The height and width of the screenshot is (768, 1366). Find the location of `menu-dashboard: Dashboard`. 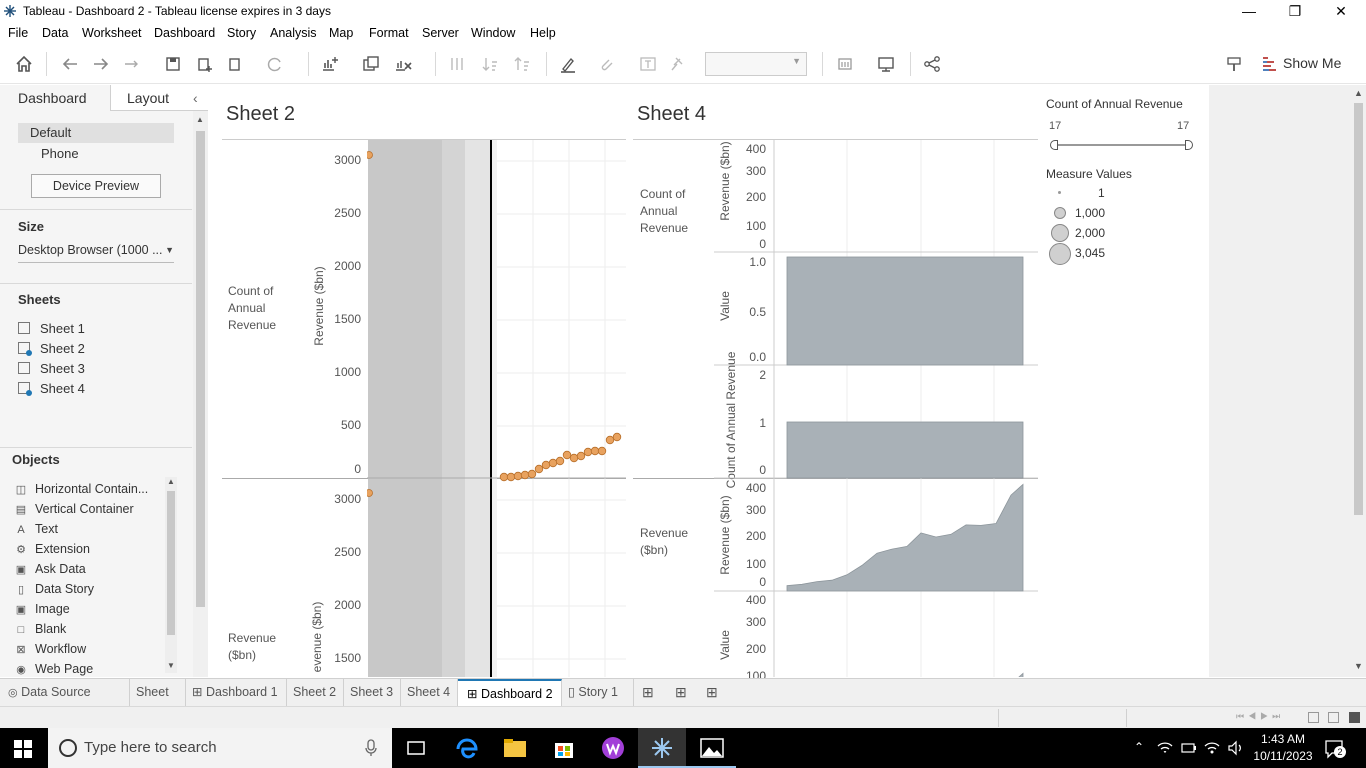

menu-dashboard: Dashboard is located at coordinates (184, 33).